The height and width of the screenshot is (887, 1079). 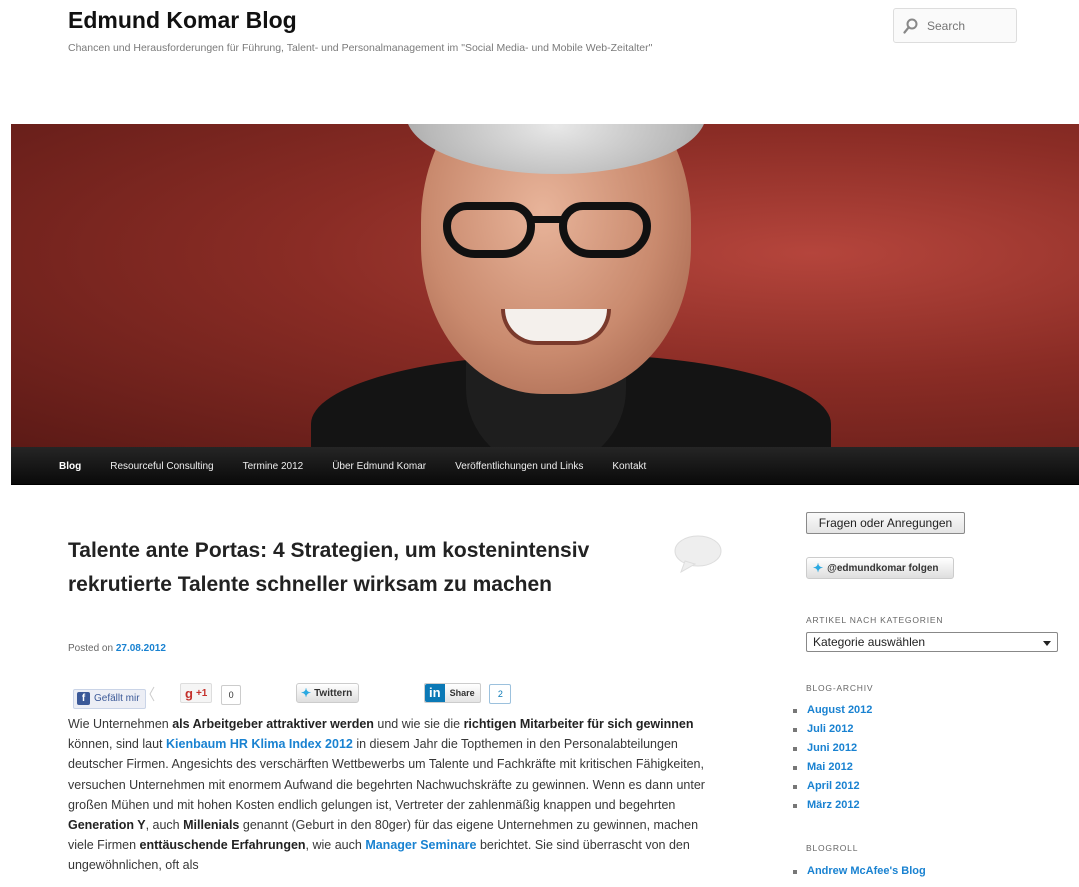 What do you see at coordinates (932, 642) in the screenshot?
I see `category-select: Kategorie auswählen` at bounding box center [932, 642].